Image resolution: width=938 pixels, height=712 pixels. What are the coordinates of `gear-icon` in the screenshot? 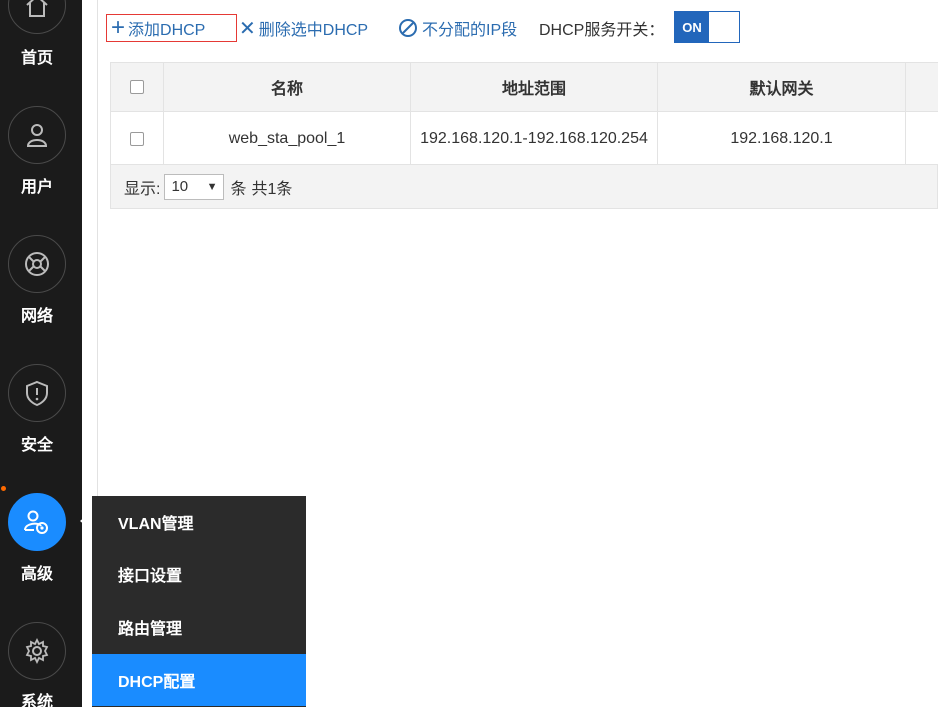 It's located at (37, 651).